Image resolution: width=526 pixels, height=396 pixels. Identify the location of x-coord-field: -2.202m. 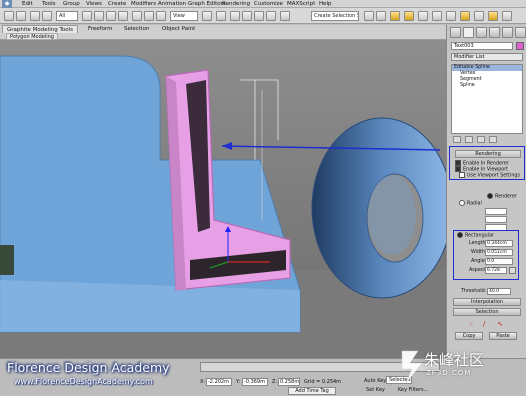
(219, 382).